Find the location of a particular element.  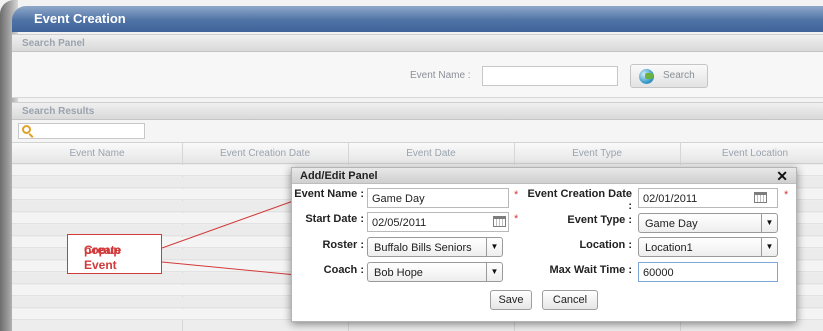

popup-title: Add/Edit Panel is located at coordinates (339, 176).